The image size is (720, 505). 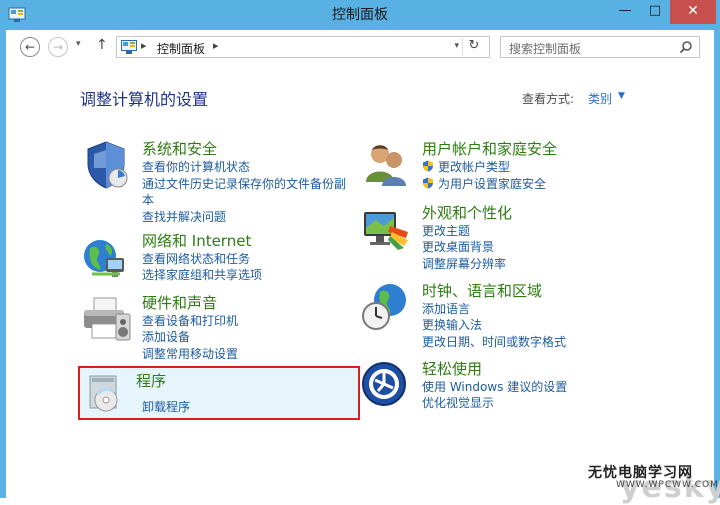 I want to click on view-by-label: 查看方式:, so click(x=548, y=99).